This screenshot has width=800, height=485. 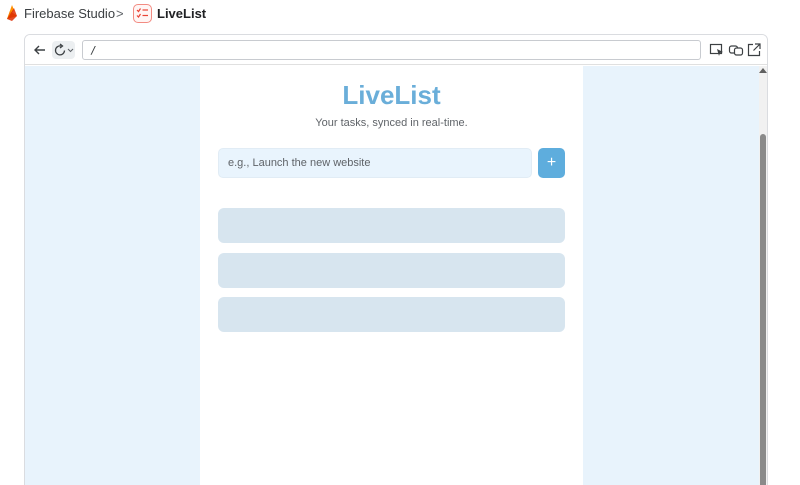 I want to click on duplicate-icon, so click(x=736, y=50).